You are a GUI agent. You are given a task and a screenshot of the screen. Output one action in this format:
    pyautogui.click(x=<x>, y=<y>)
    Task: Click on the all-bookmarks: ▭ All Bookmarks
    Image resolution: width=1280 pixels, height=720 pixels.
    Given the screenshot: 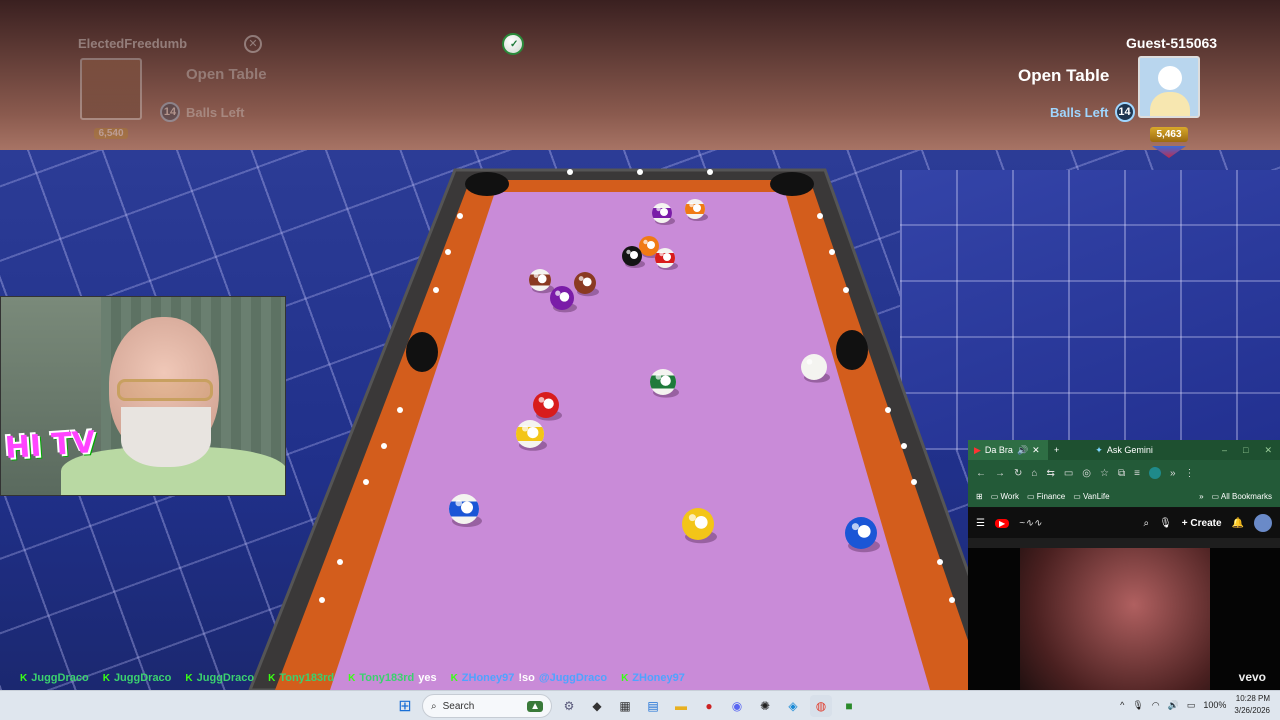 What is the action you would take?
    pyautogui.click(x=1242, y=496)
    